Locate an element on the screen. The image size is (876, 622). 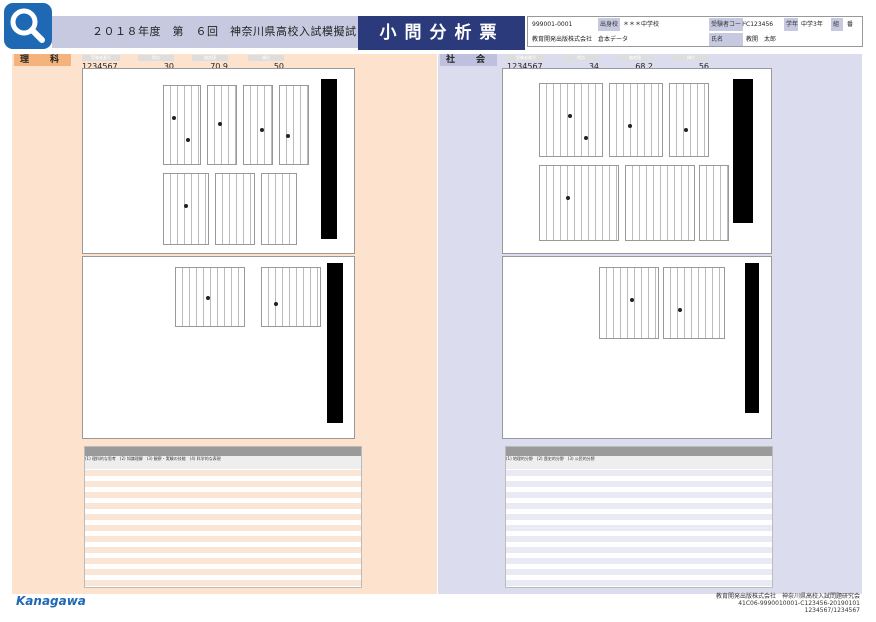
footer-code: 41C06-9990010001-C123456-20190101 is located at coordinates (799, 603).